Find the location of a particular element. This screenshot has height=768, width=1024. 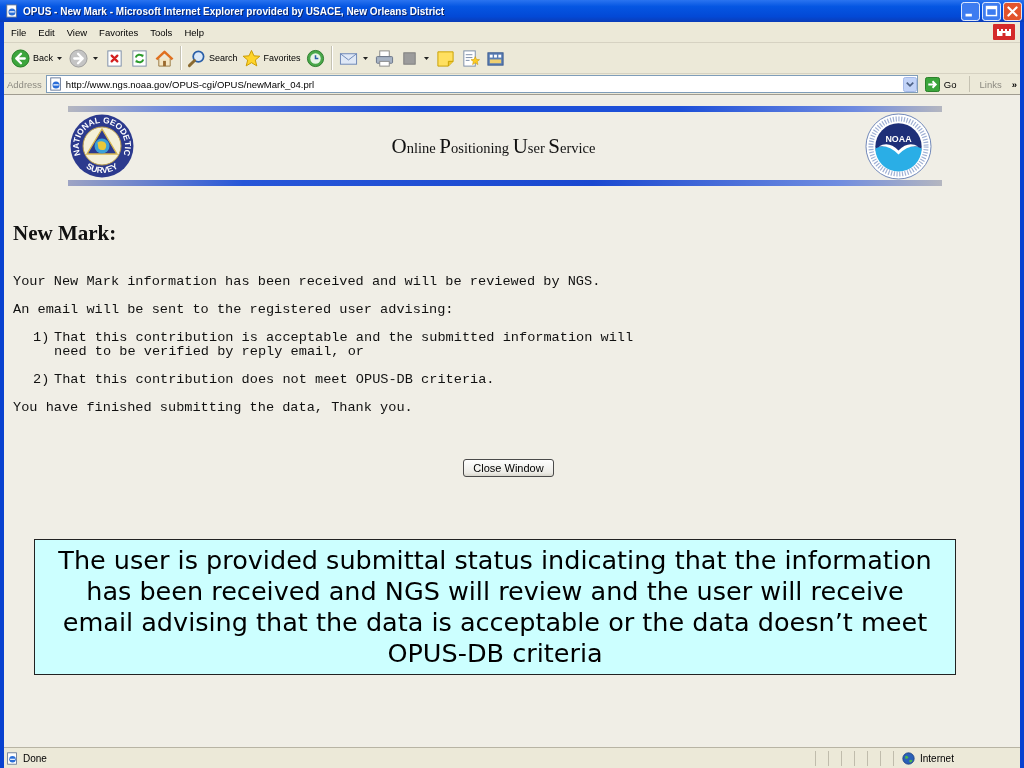

zone-text: Internet is located at coordinates (937, 758).